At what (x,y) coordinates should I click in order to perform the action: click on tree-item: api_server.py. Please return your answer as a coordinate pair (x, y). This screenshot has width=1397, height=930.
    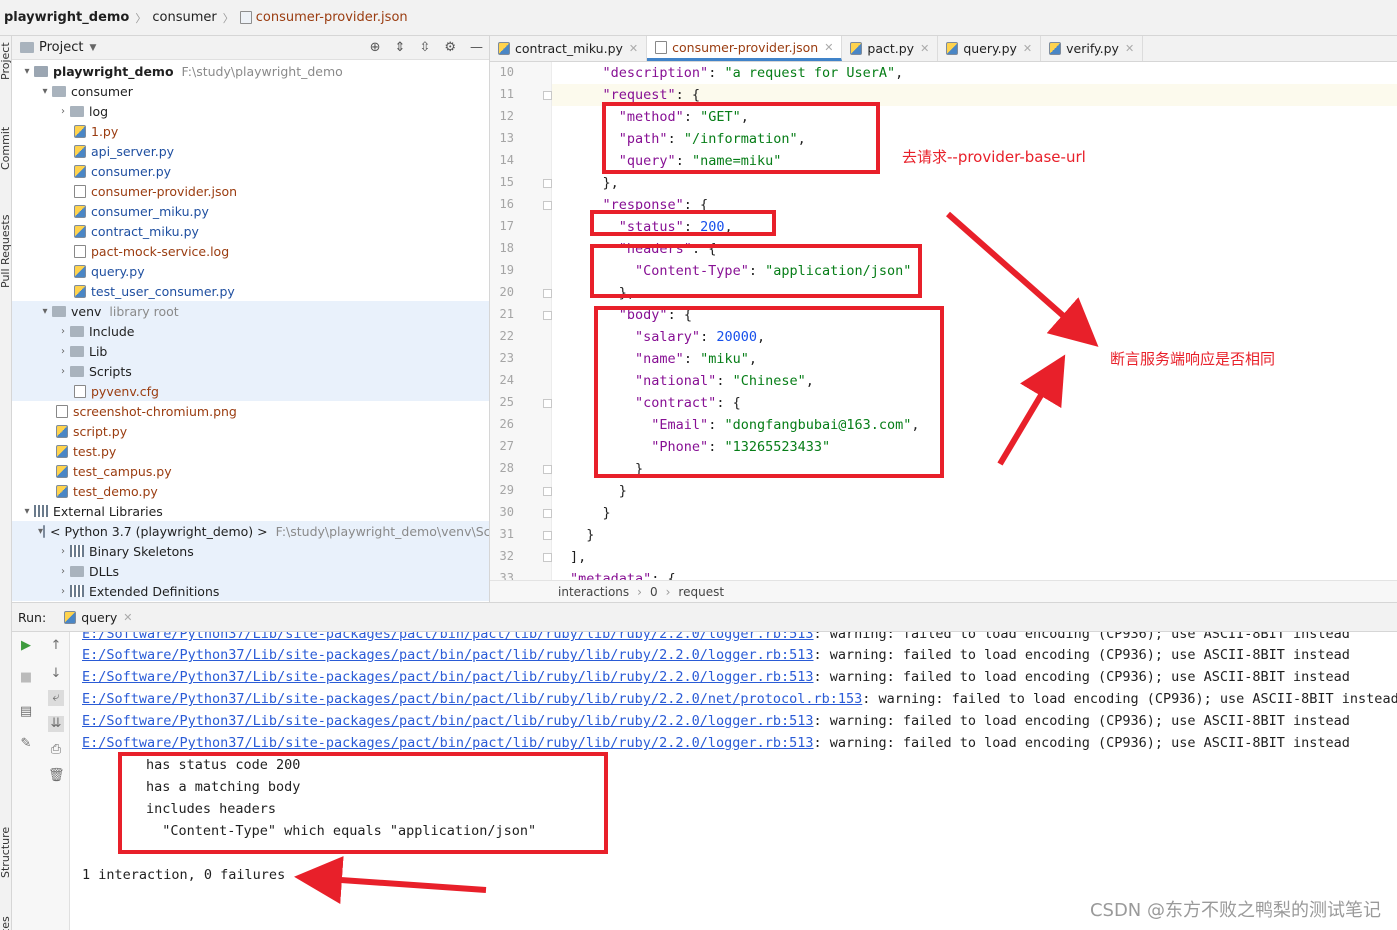
    Looking at the image, I should click on (250, 151).